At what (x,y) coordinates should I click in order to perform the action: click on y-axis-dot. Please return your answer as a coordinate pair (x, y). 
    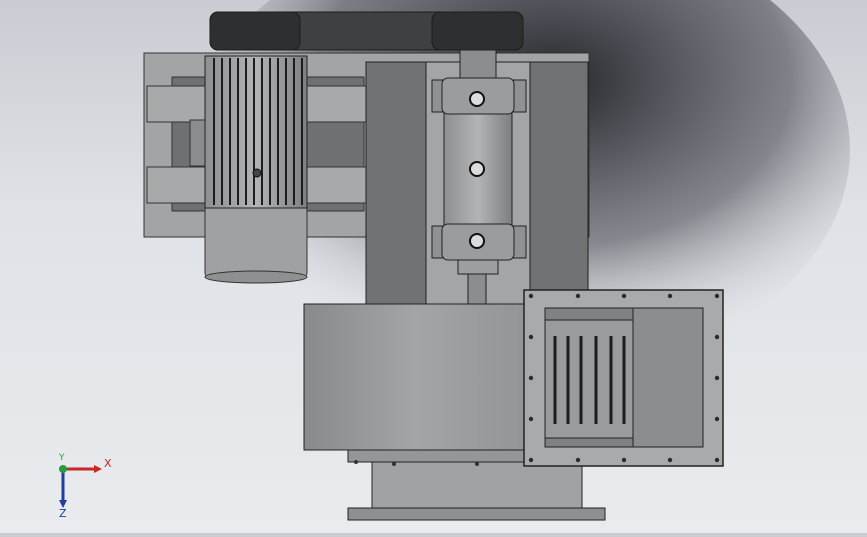
    Looking at the image, I should click on (63, 469).